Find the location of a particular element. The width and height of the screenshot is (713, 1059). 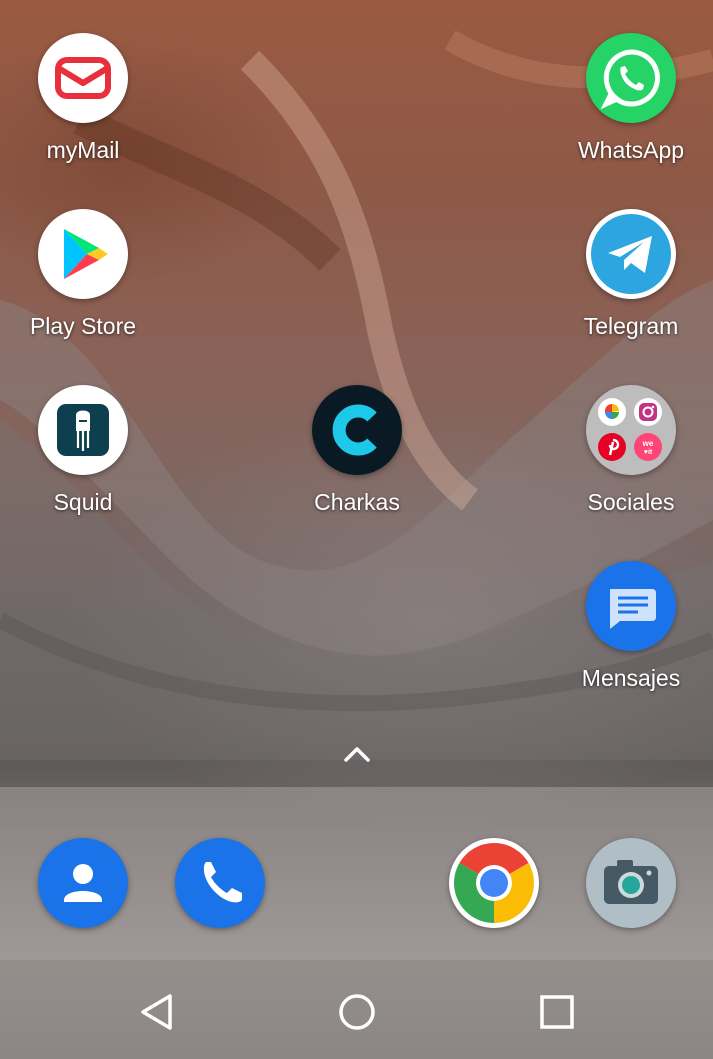

dock-app-phone is located at coordinates (220, 883).